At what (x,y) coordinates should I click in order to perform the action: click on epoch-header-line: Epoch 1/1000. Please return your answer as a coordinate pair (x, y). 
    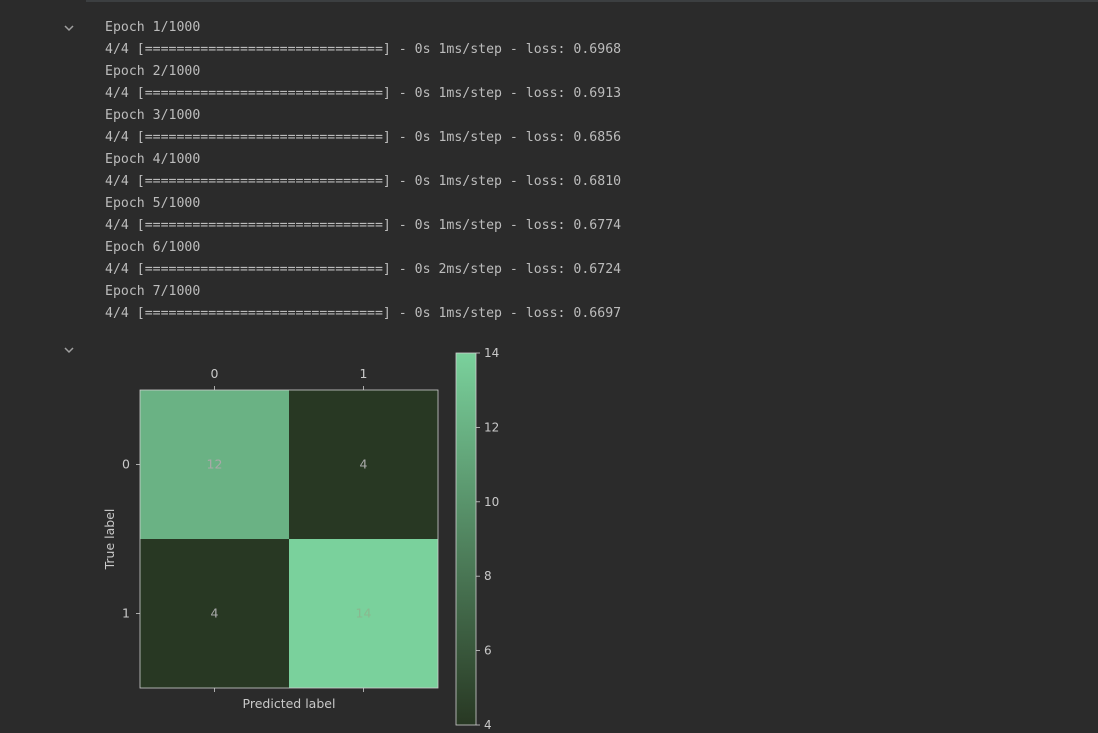
    Looking at the image, I should click on (153, 27).